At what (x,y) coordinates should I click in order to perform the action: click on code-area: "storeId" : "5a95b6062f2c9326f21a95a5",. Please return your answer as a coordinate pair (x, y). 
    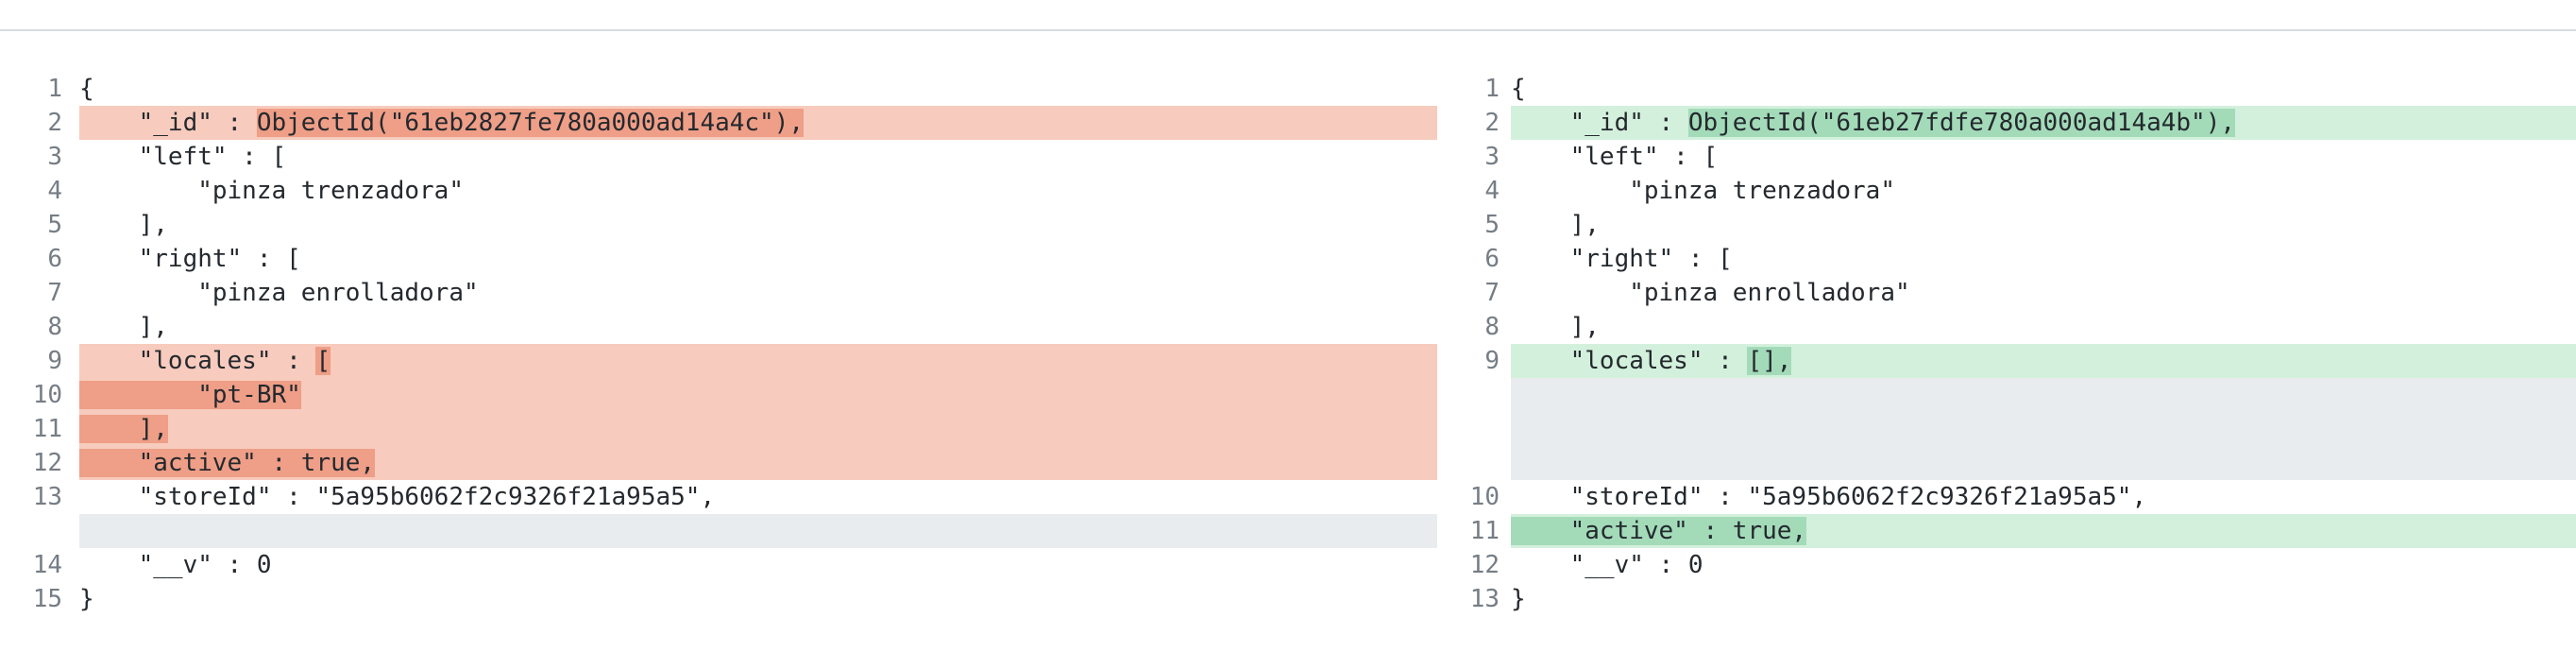
    Looking at the image, I should click on (758, 497).